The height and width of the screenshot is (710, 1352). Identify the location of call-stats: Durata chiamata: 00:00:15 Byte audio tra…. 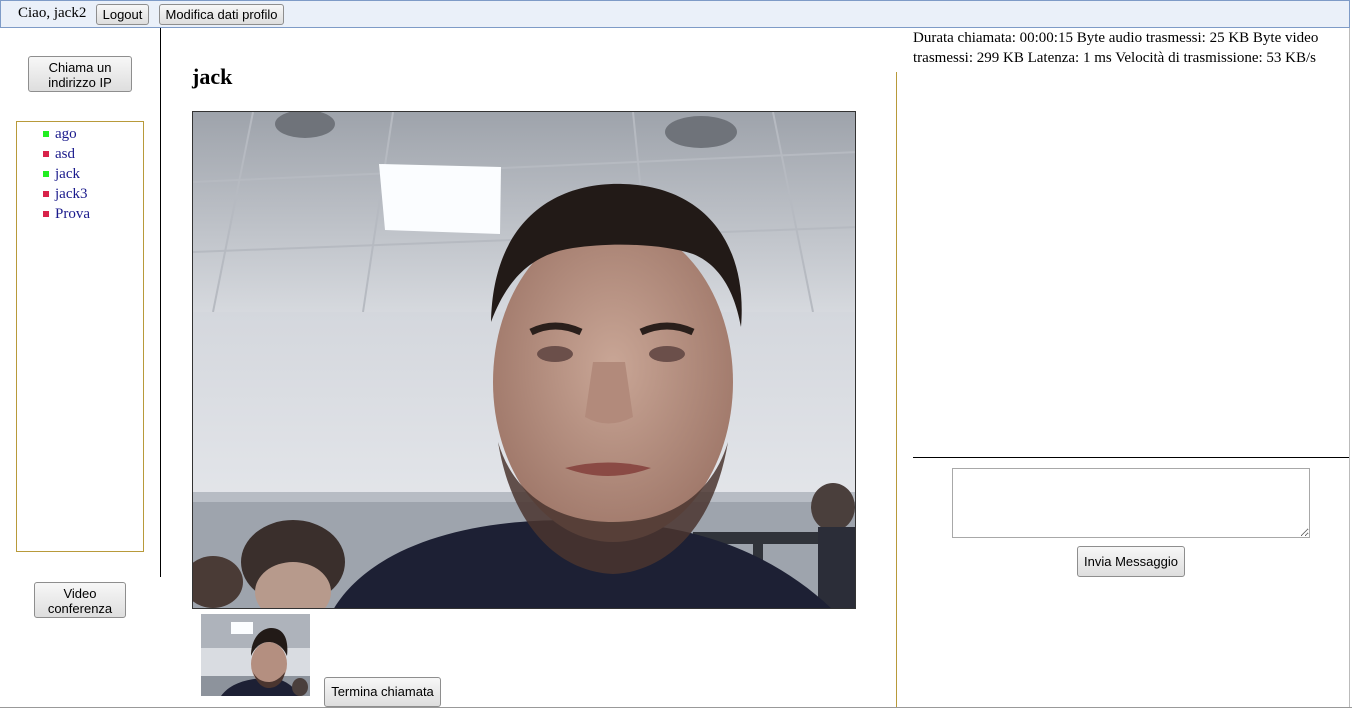
(1116, 48).